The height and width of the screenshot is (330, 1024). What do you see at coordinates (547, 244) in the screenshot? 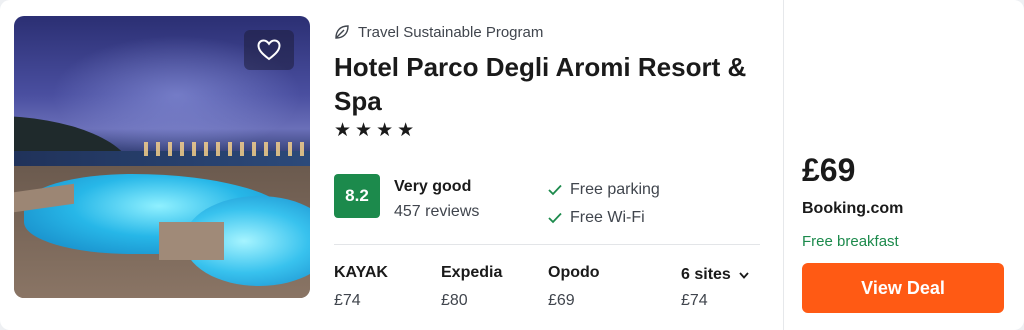
I see `divider` at bounding box center [547, 244].